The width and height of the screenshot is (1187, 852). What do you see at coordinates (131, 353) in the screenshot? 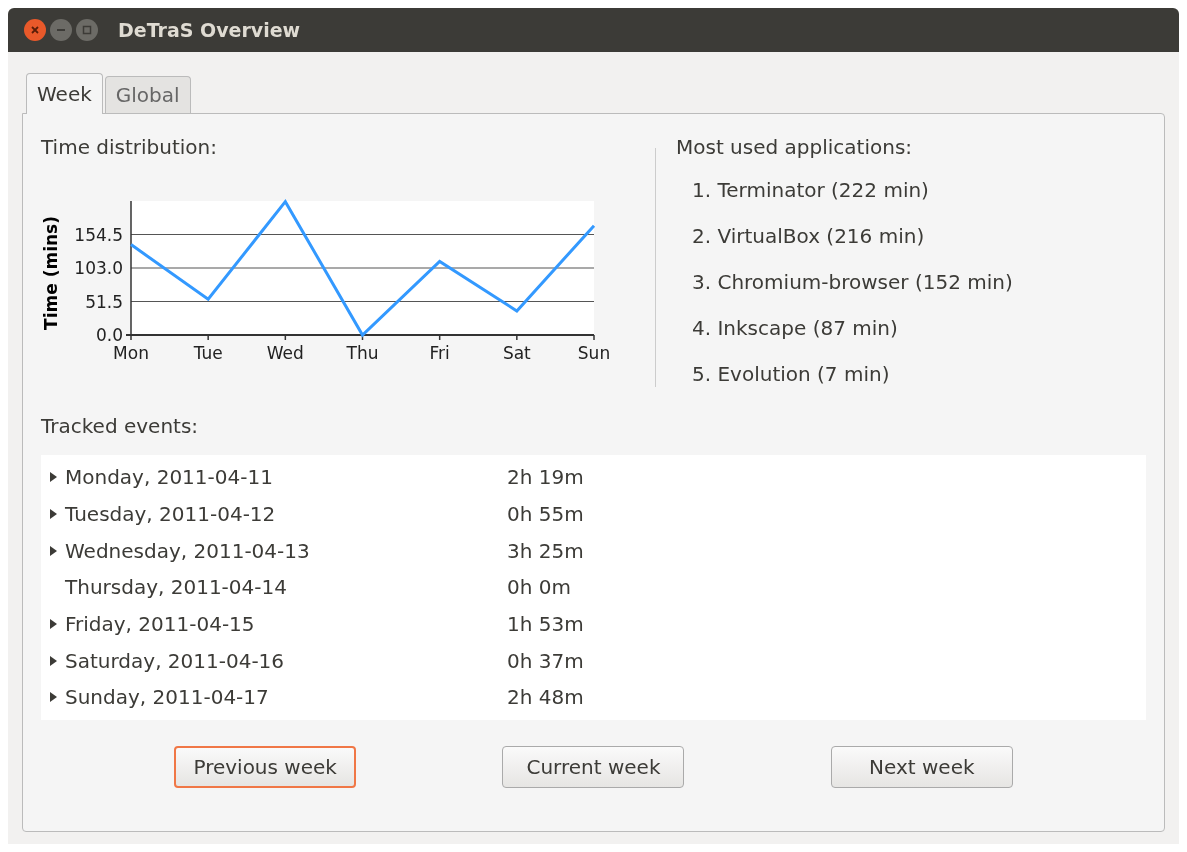
I see `x-tick-label: Mon` at bounding box center [131, 353].